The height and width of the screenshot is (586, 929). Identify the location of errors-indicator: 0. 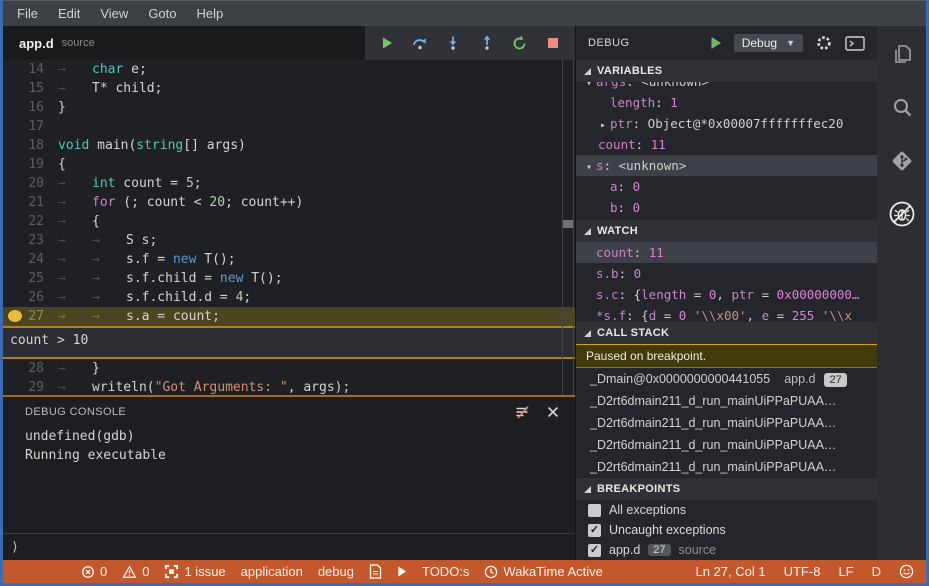
(94, 571).